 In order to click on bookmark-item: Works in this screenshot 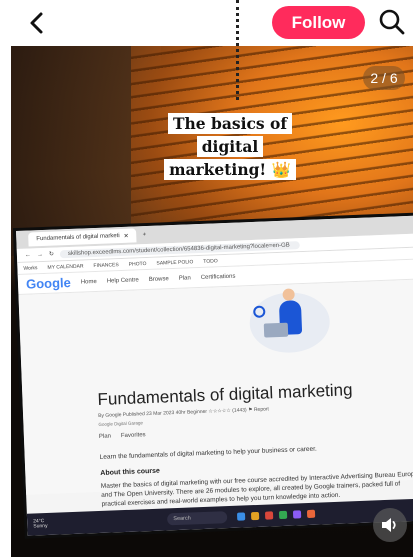, I will do `click(30, 268)`.